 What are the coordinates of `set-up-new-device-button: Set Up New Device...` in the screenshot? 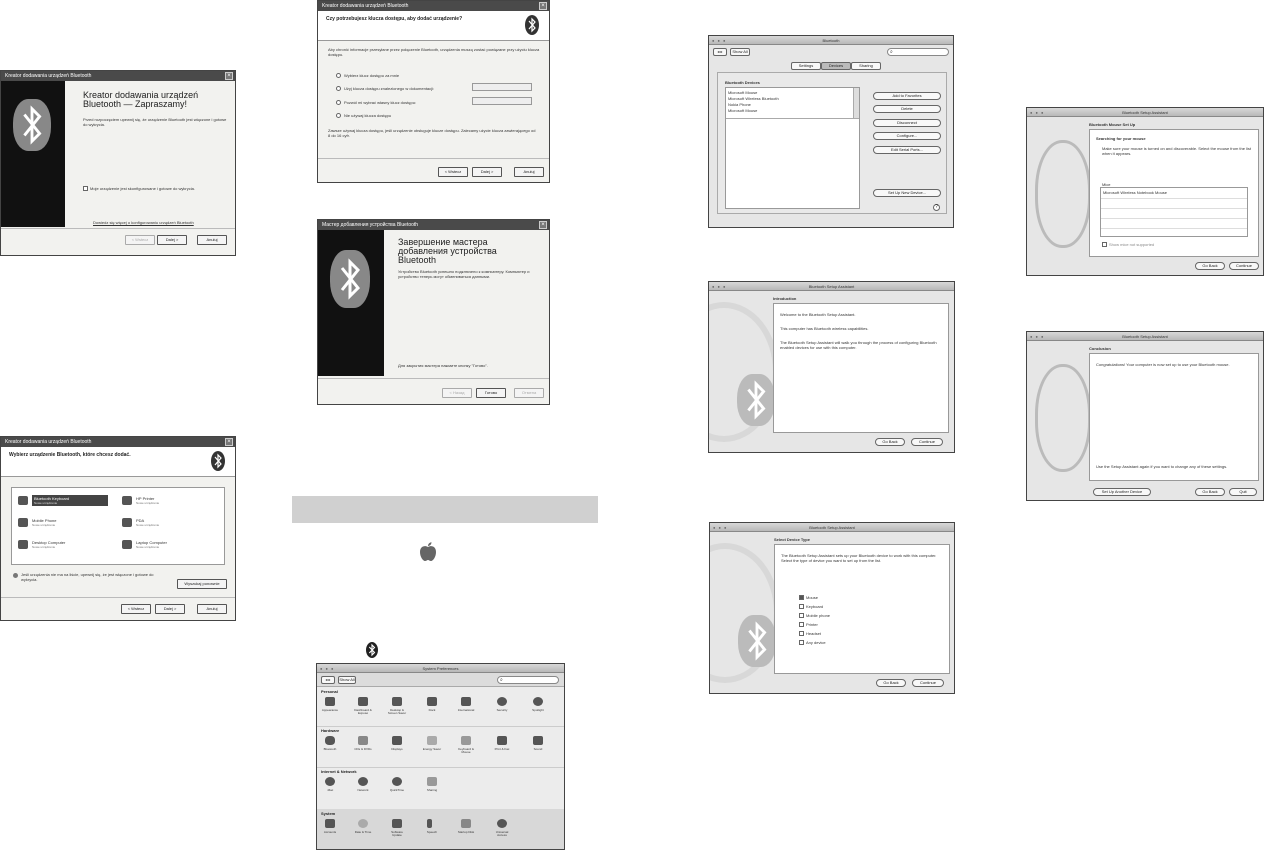 It's located at (907, 193).